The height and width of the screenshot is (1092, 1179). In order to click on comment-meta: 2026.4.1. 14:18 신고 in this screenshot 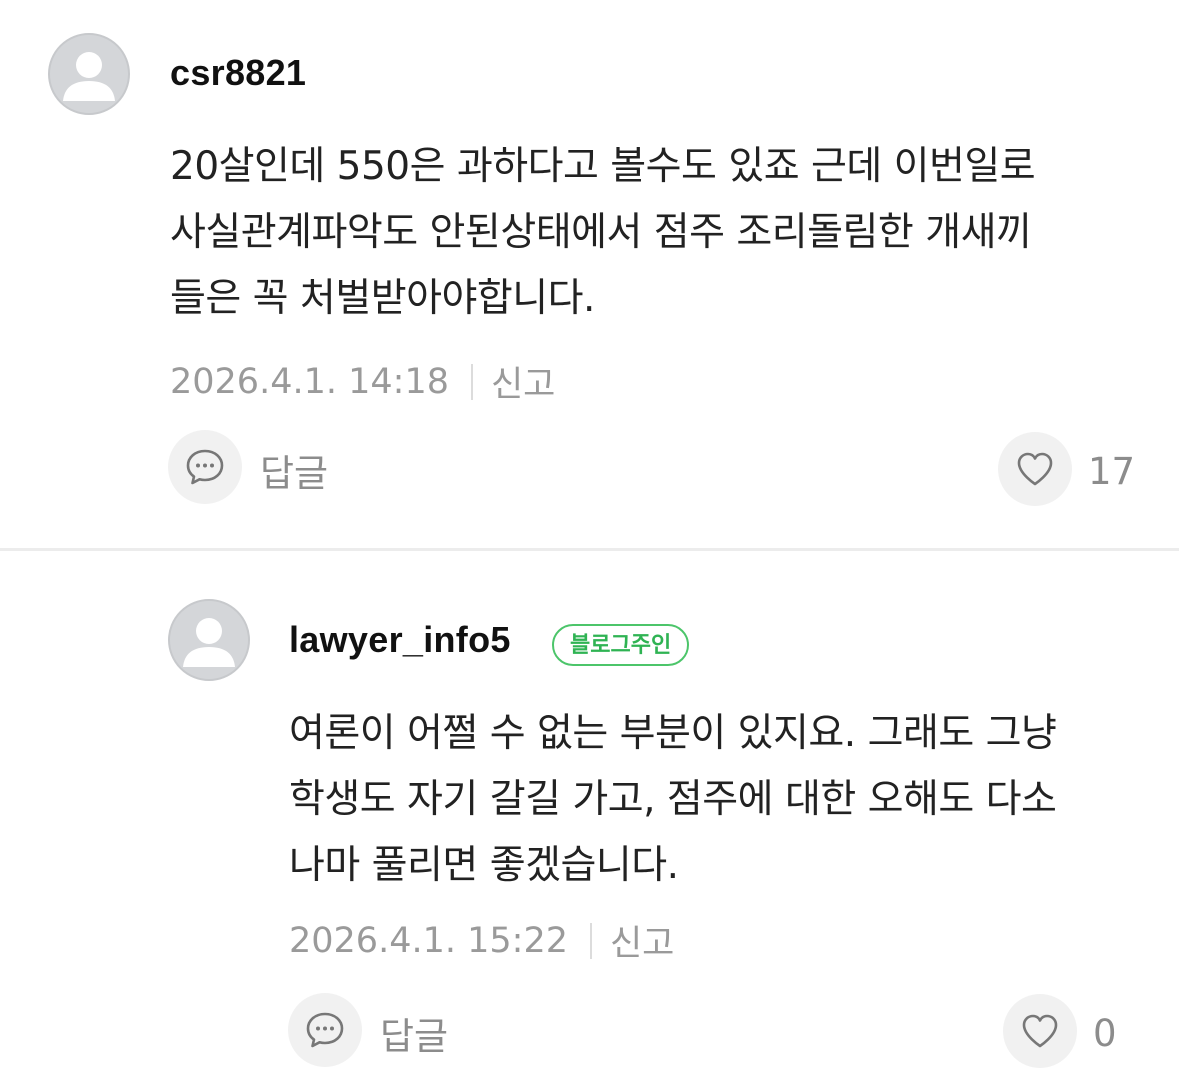, I will do `click(362, 381)`.